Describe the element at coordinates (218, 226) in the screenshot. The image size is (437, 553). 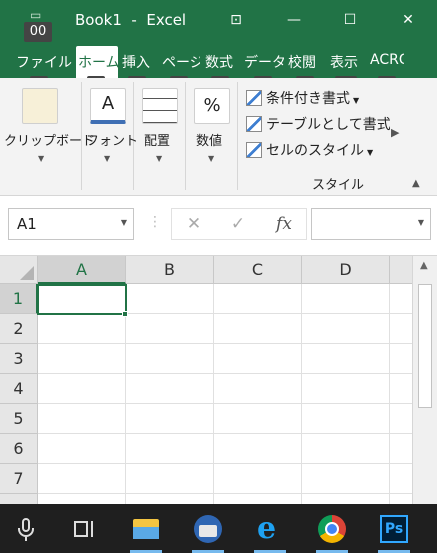
I see `formula-bar: A1 ▼ ⋮ ✕ ✓ fx ▼` at that location.